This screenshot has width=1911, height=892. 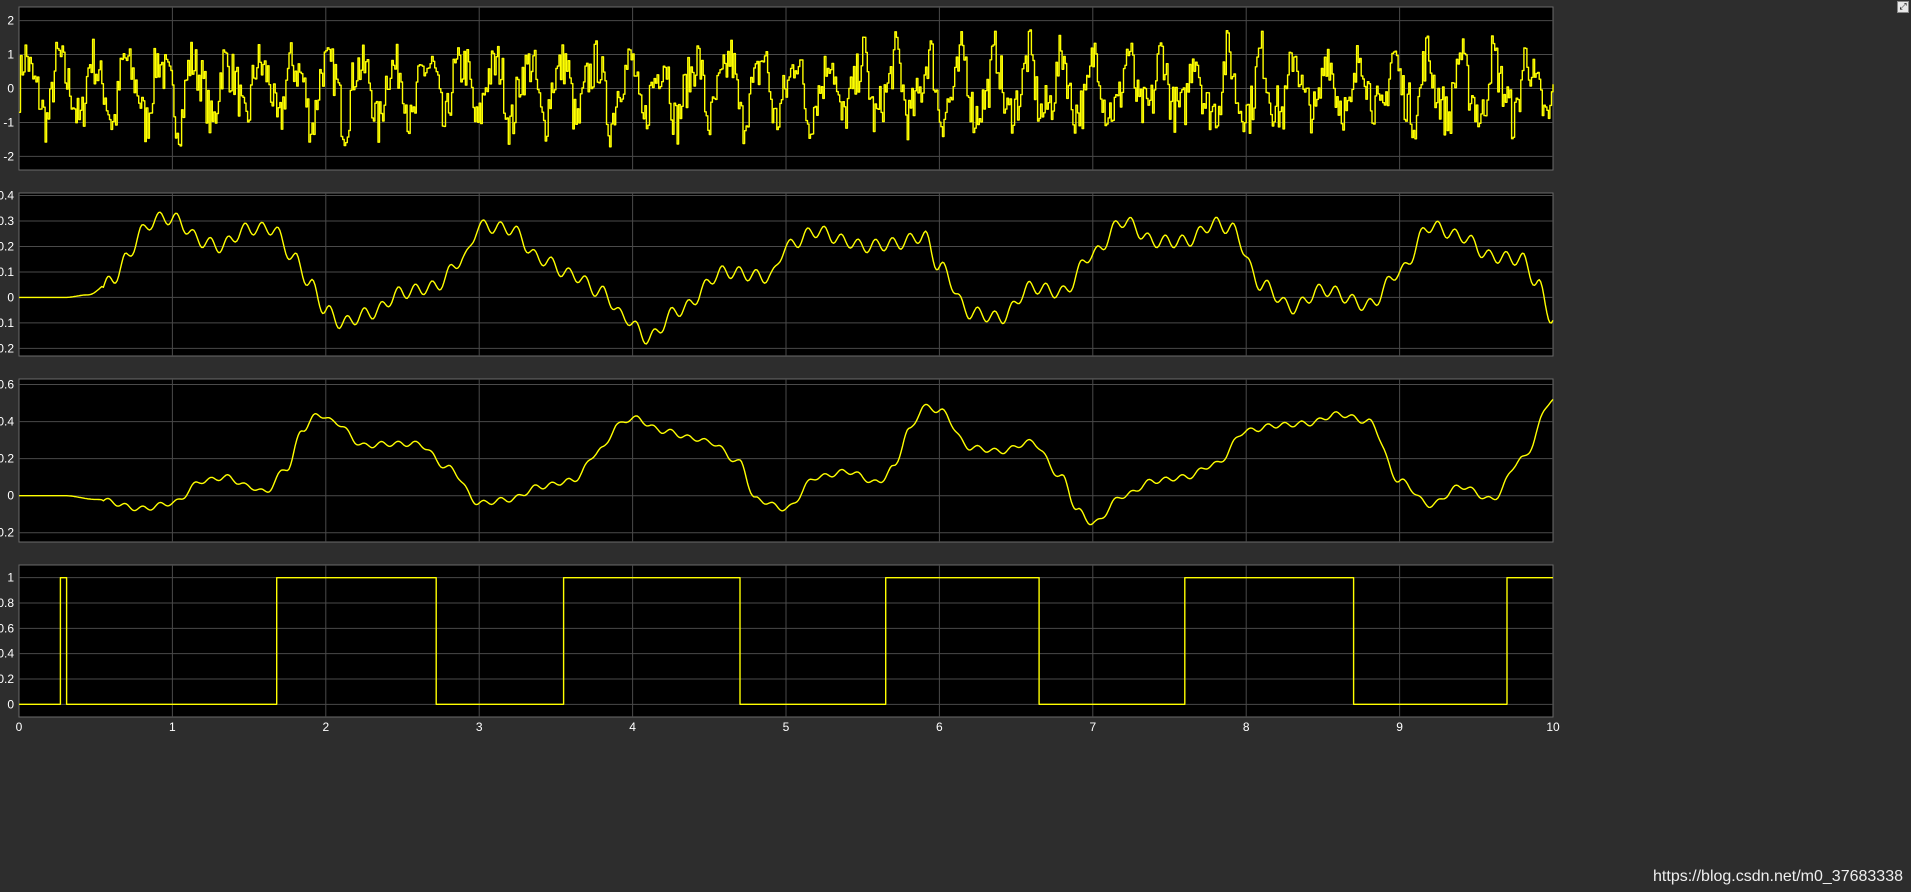 I want to click on scope-panel-4: 0 0.2 0.4 0.6 0.8 1, so click(x=777, y=641).